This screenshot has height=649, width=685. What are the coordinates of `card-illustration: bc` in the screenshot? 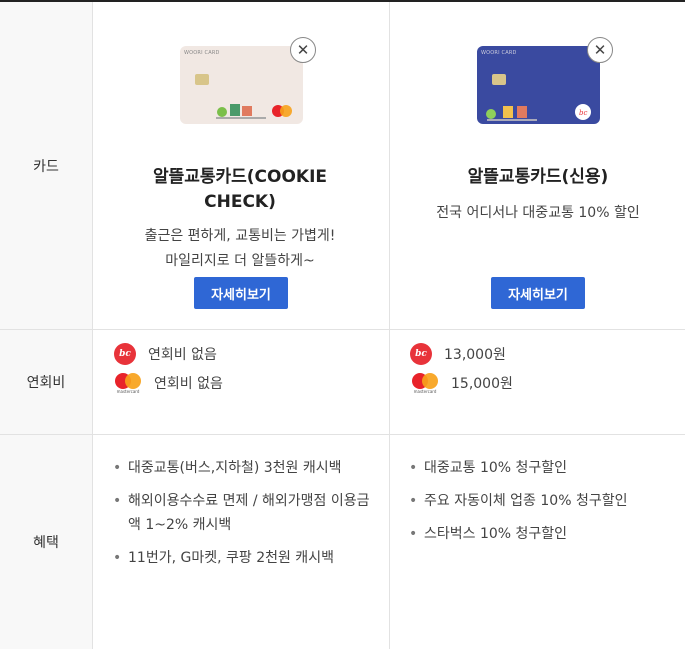 It's located at (538, 112).